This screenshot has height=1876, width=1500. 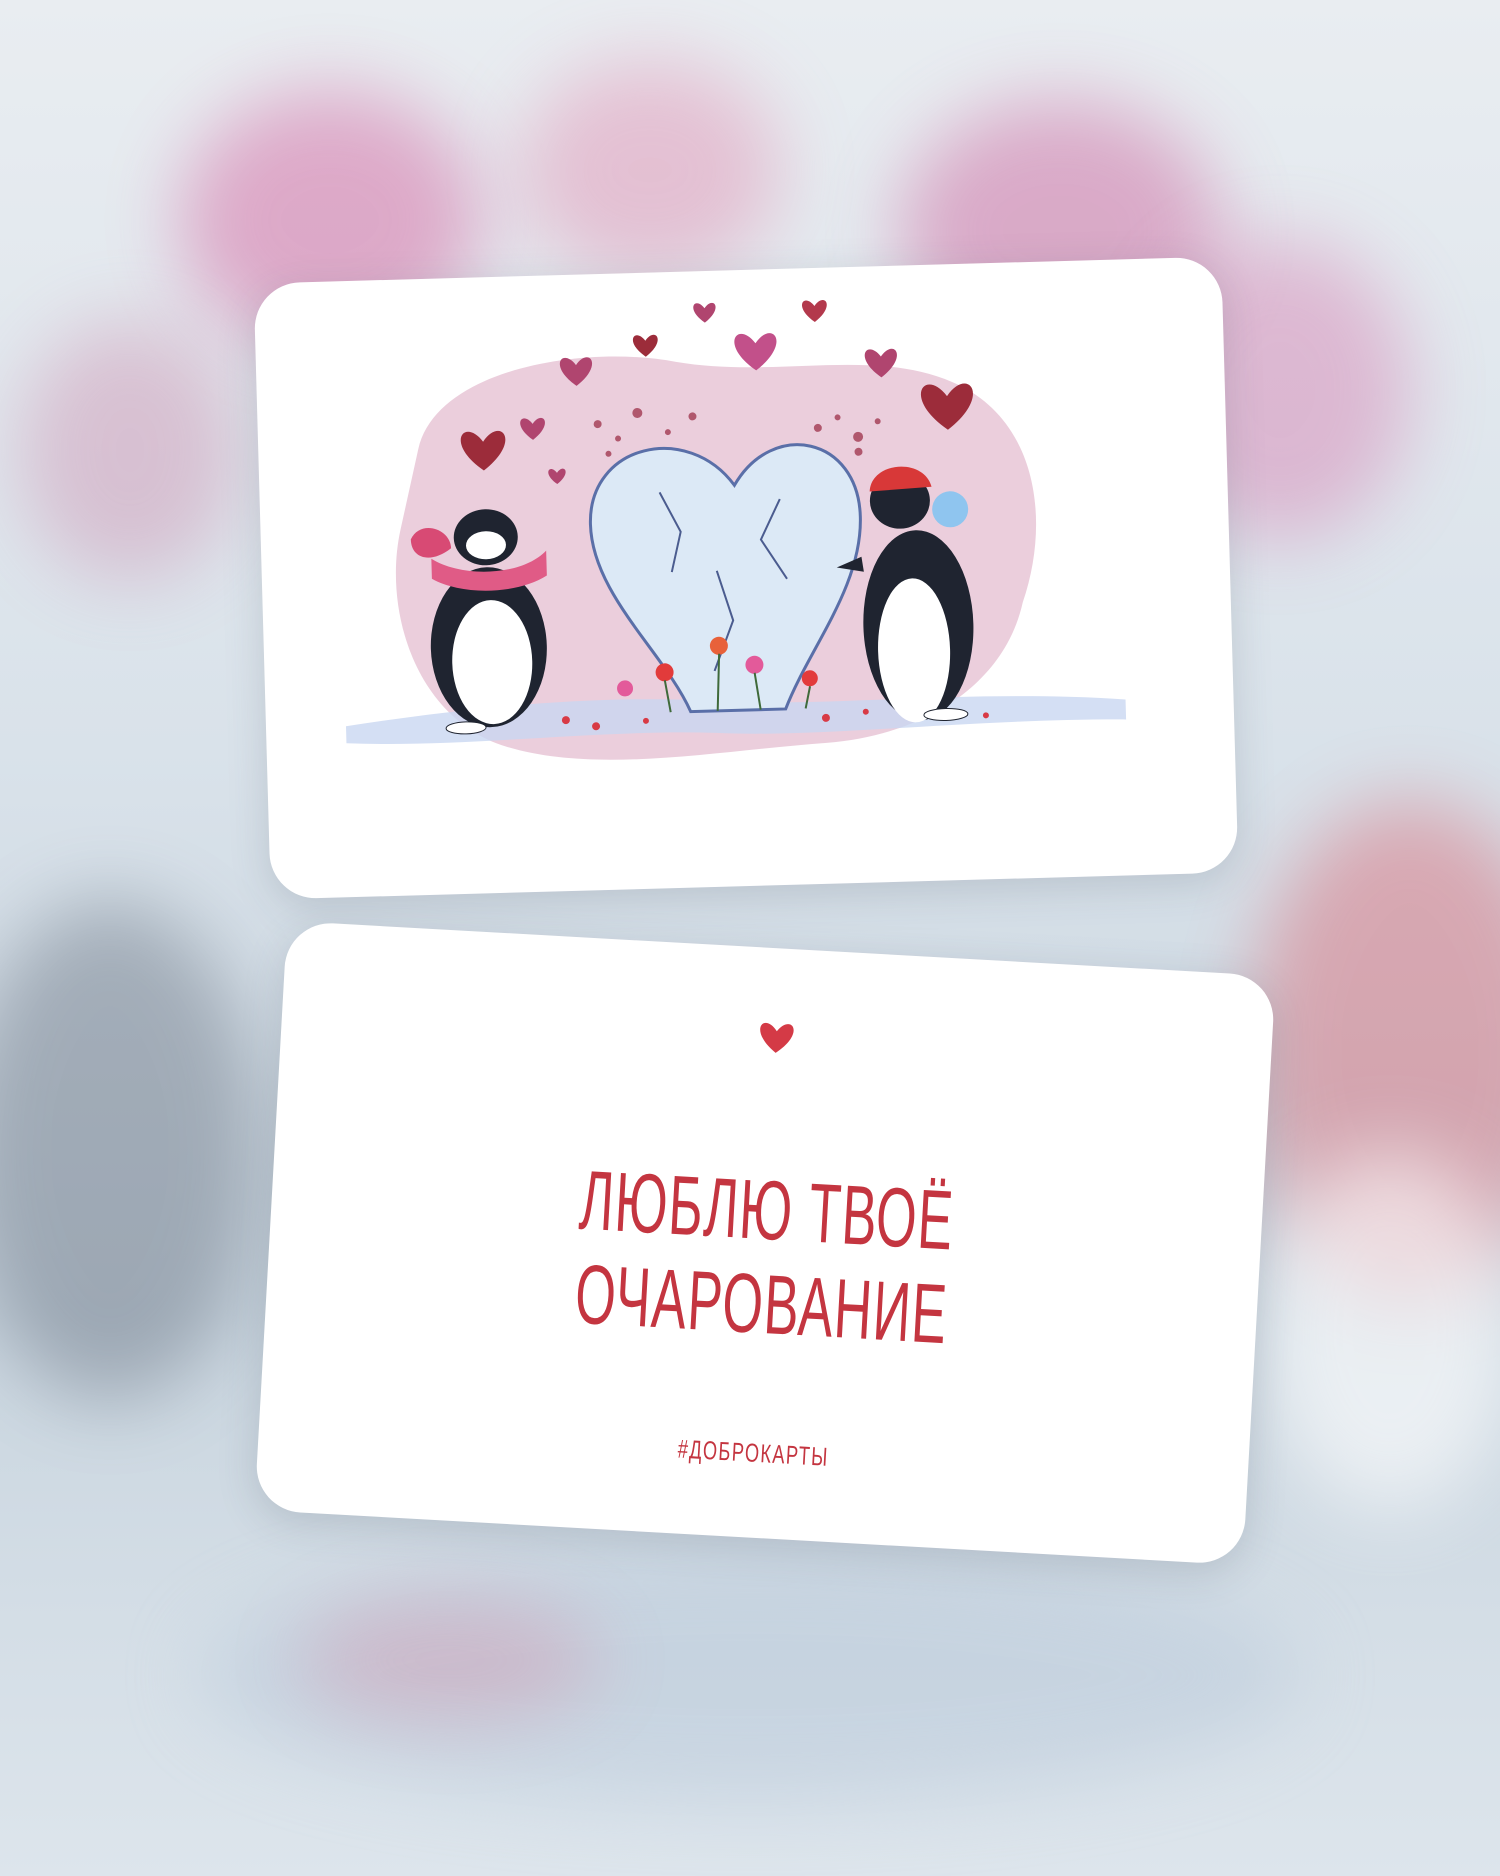 I want to click on heart-icon, so click(x=777, y=1037).